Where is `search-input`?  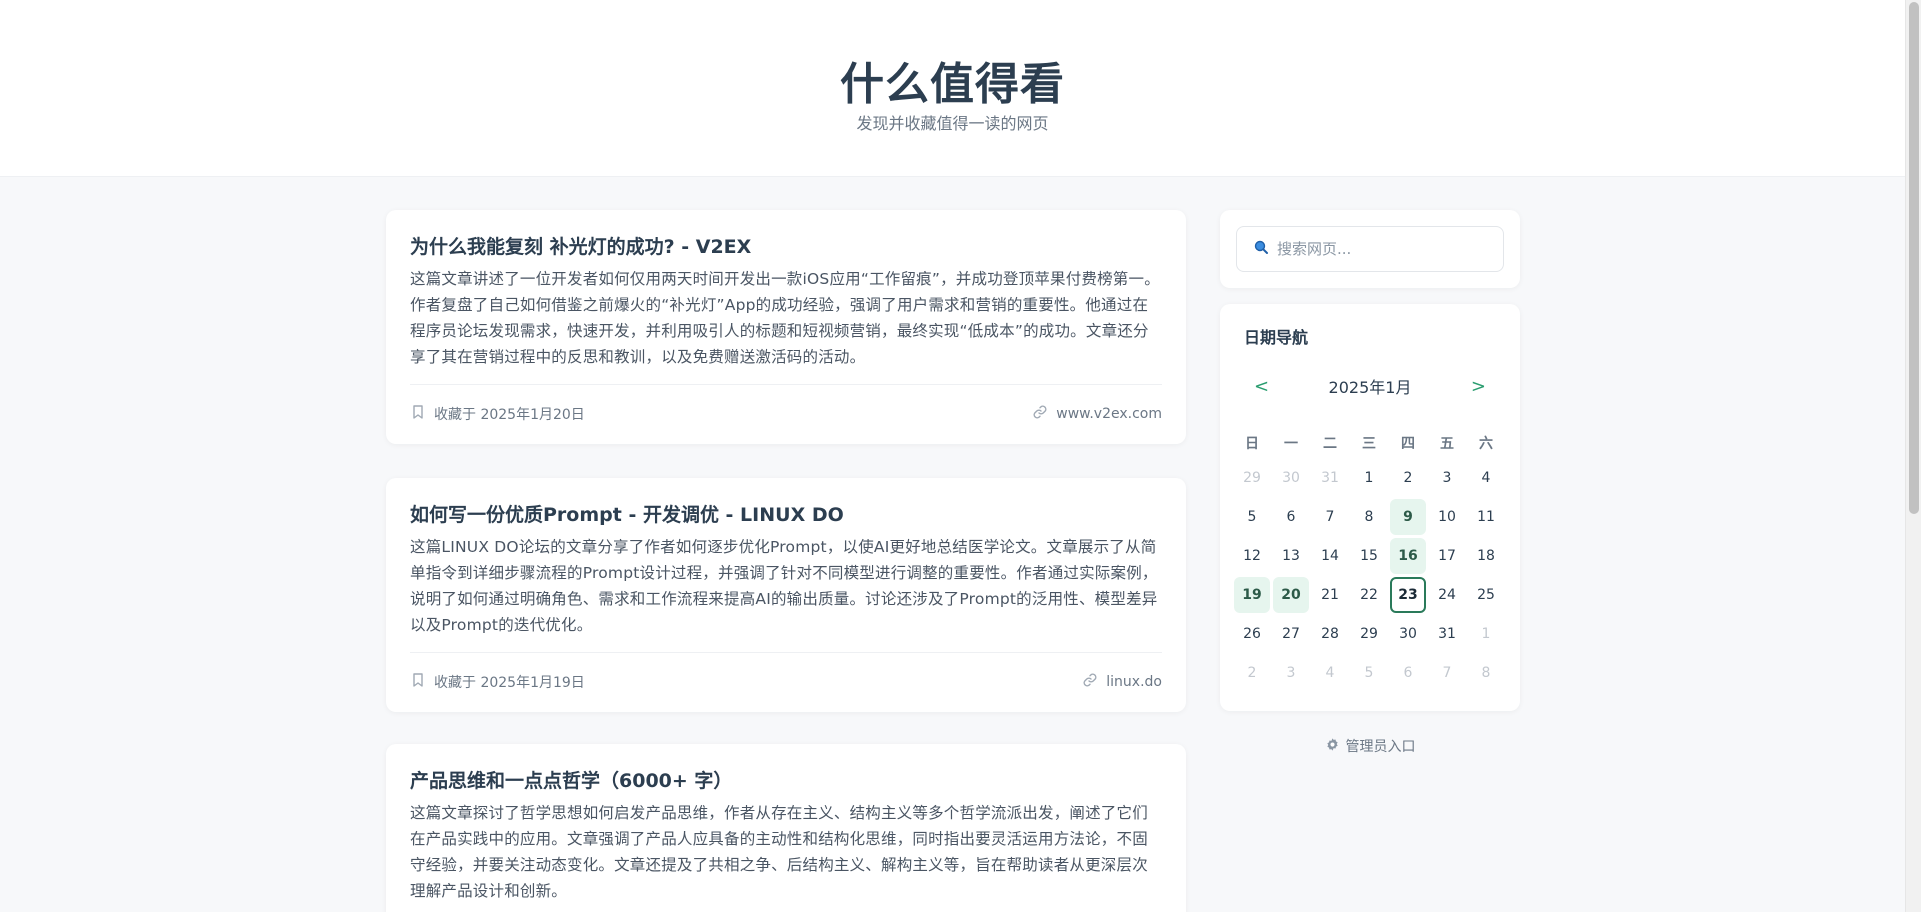 search-input is located at coordinates (1387, 249).